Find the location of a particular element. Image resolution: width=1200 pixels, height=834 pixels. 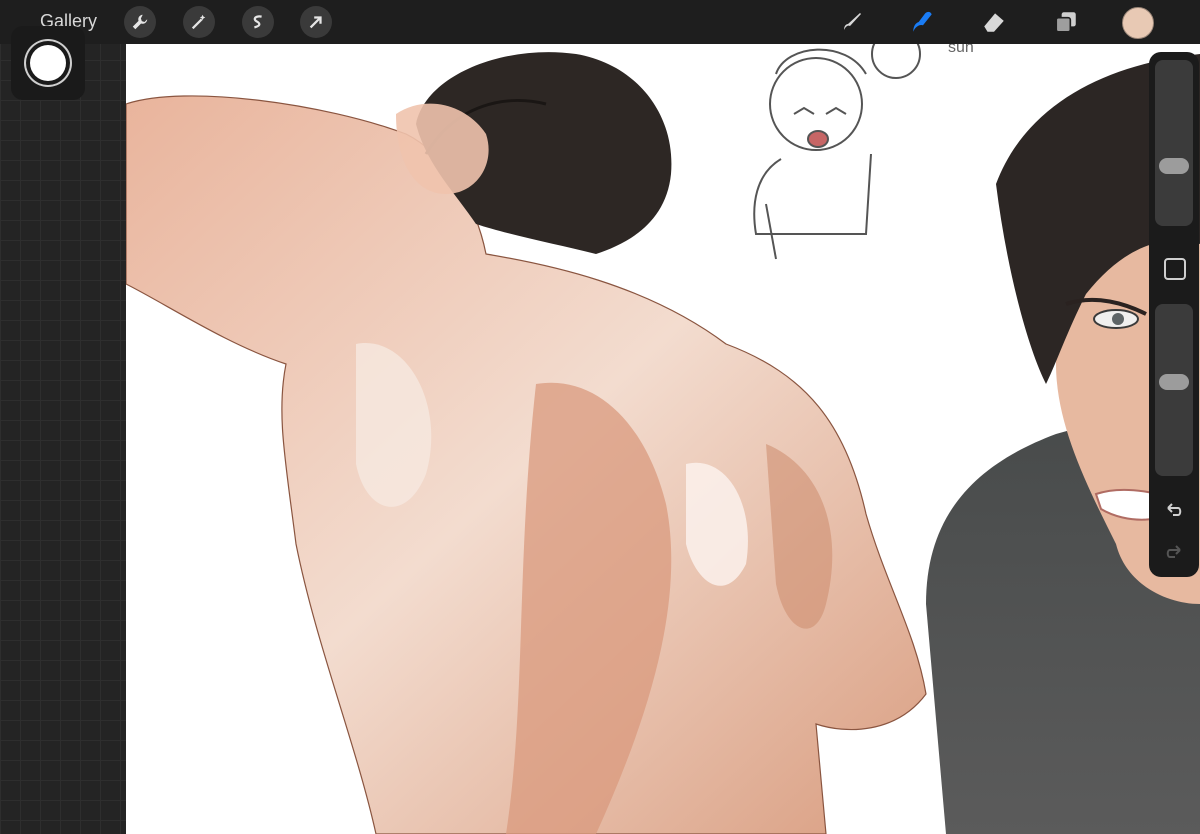

layers-icon is located at coordinates (1066, 22).